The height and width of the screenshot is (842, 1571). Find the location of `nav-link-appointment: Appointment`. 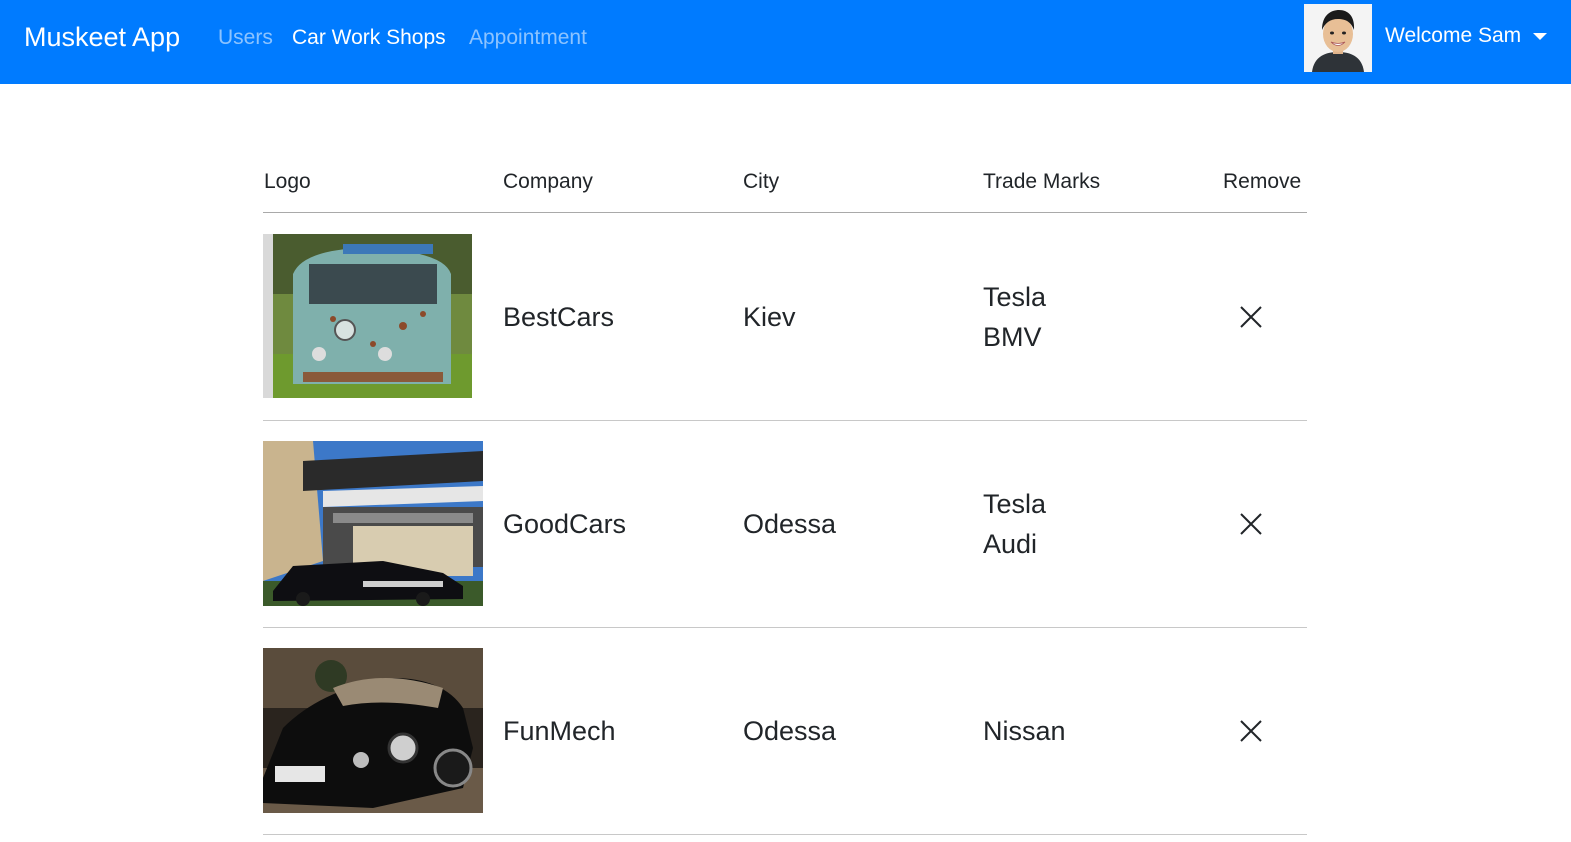

nav-link-appointment: Appointment is located at coordinates (528, 38).